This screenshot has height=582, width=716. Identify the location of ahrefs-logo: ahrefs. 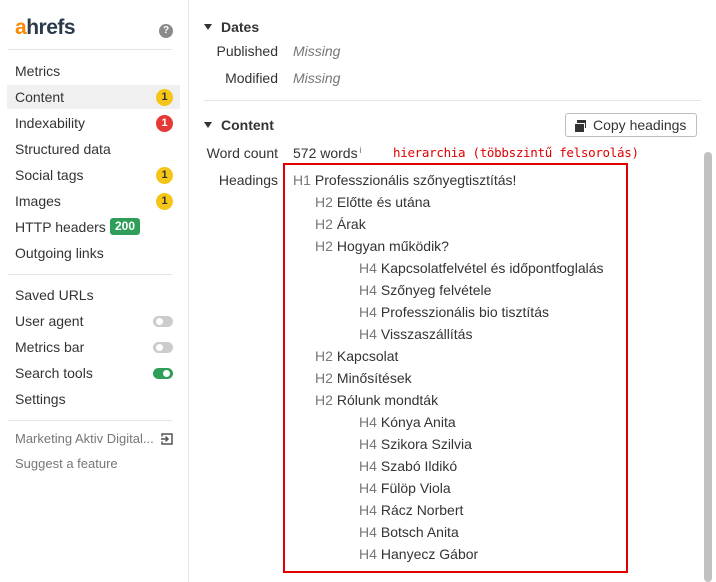
(45, 28).